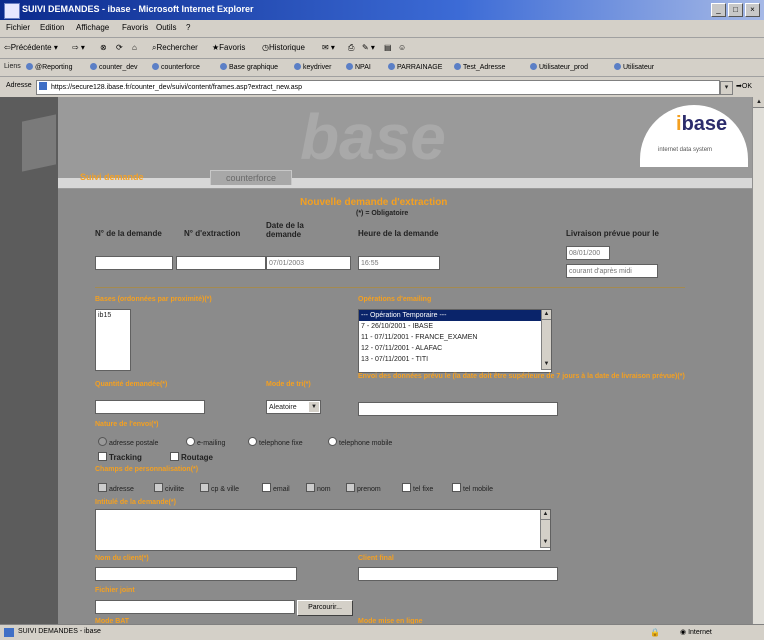 This screenshot has height=640, width=764. What do you see at coordinates (415, 67) in the screenshot?
I see `link-parrainage: PARRAINAGE` at bounding box center [415, 67].